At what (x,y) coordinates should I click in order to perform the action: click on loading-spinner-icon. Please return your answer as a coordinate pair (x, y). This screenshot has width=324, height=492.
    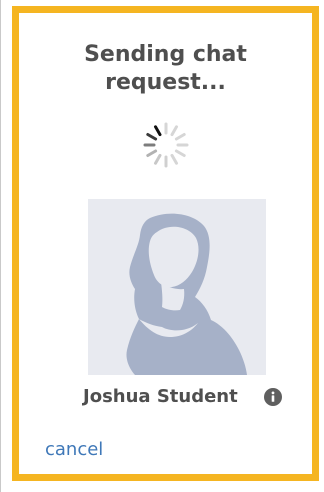
    Looking at the image, I should click on (166, 145).